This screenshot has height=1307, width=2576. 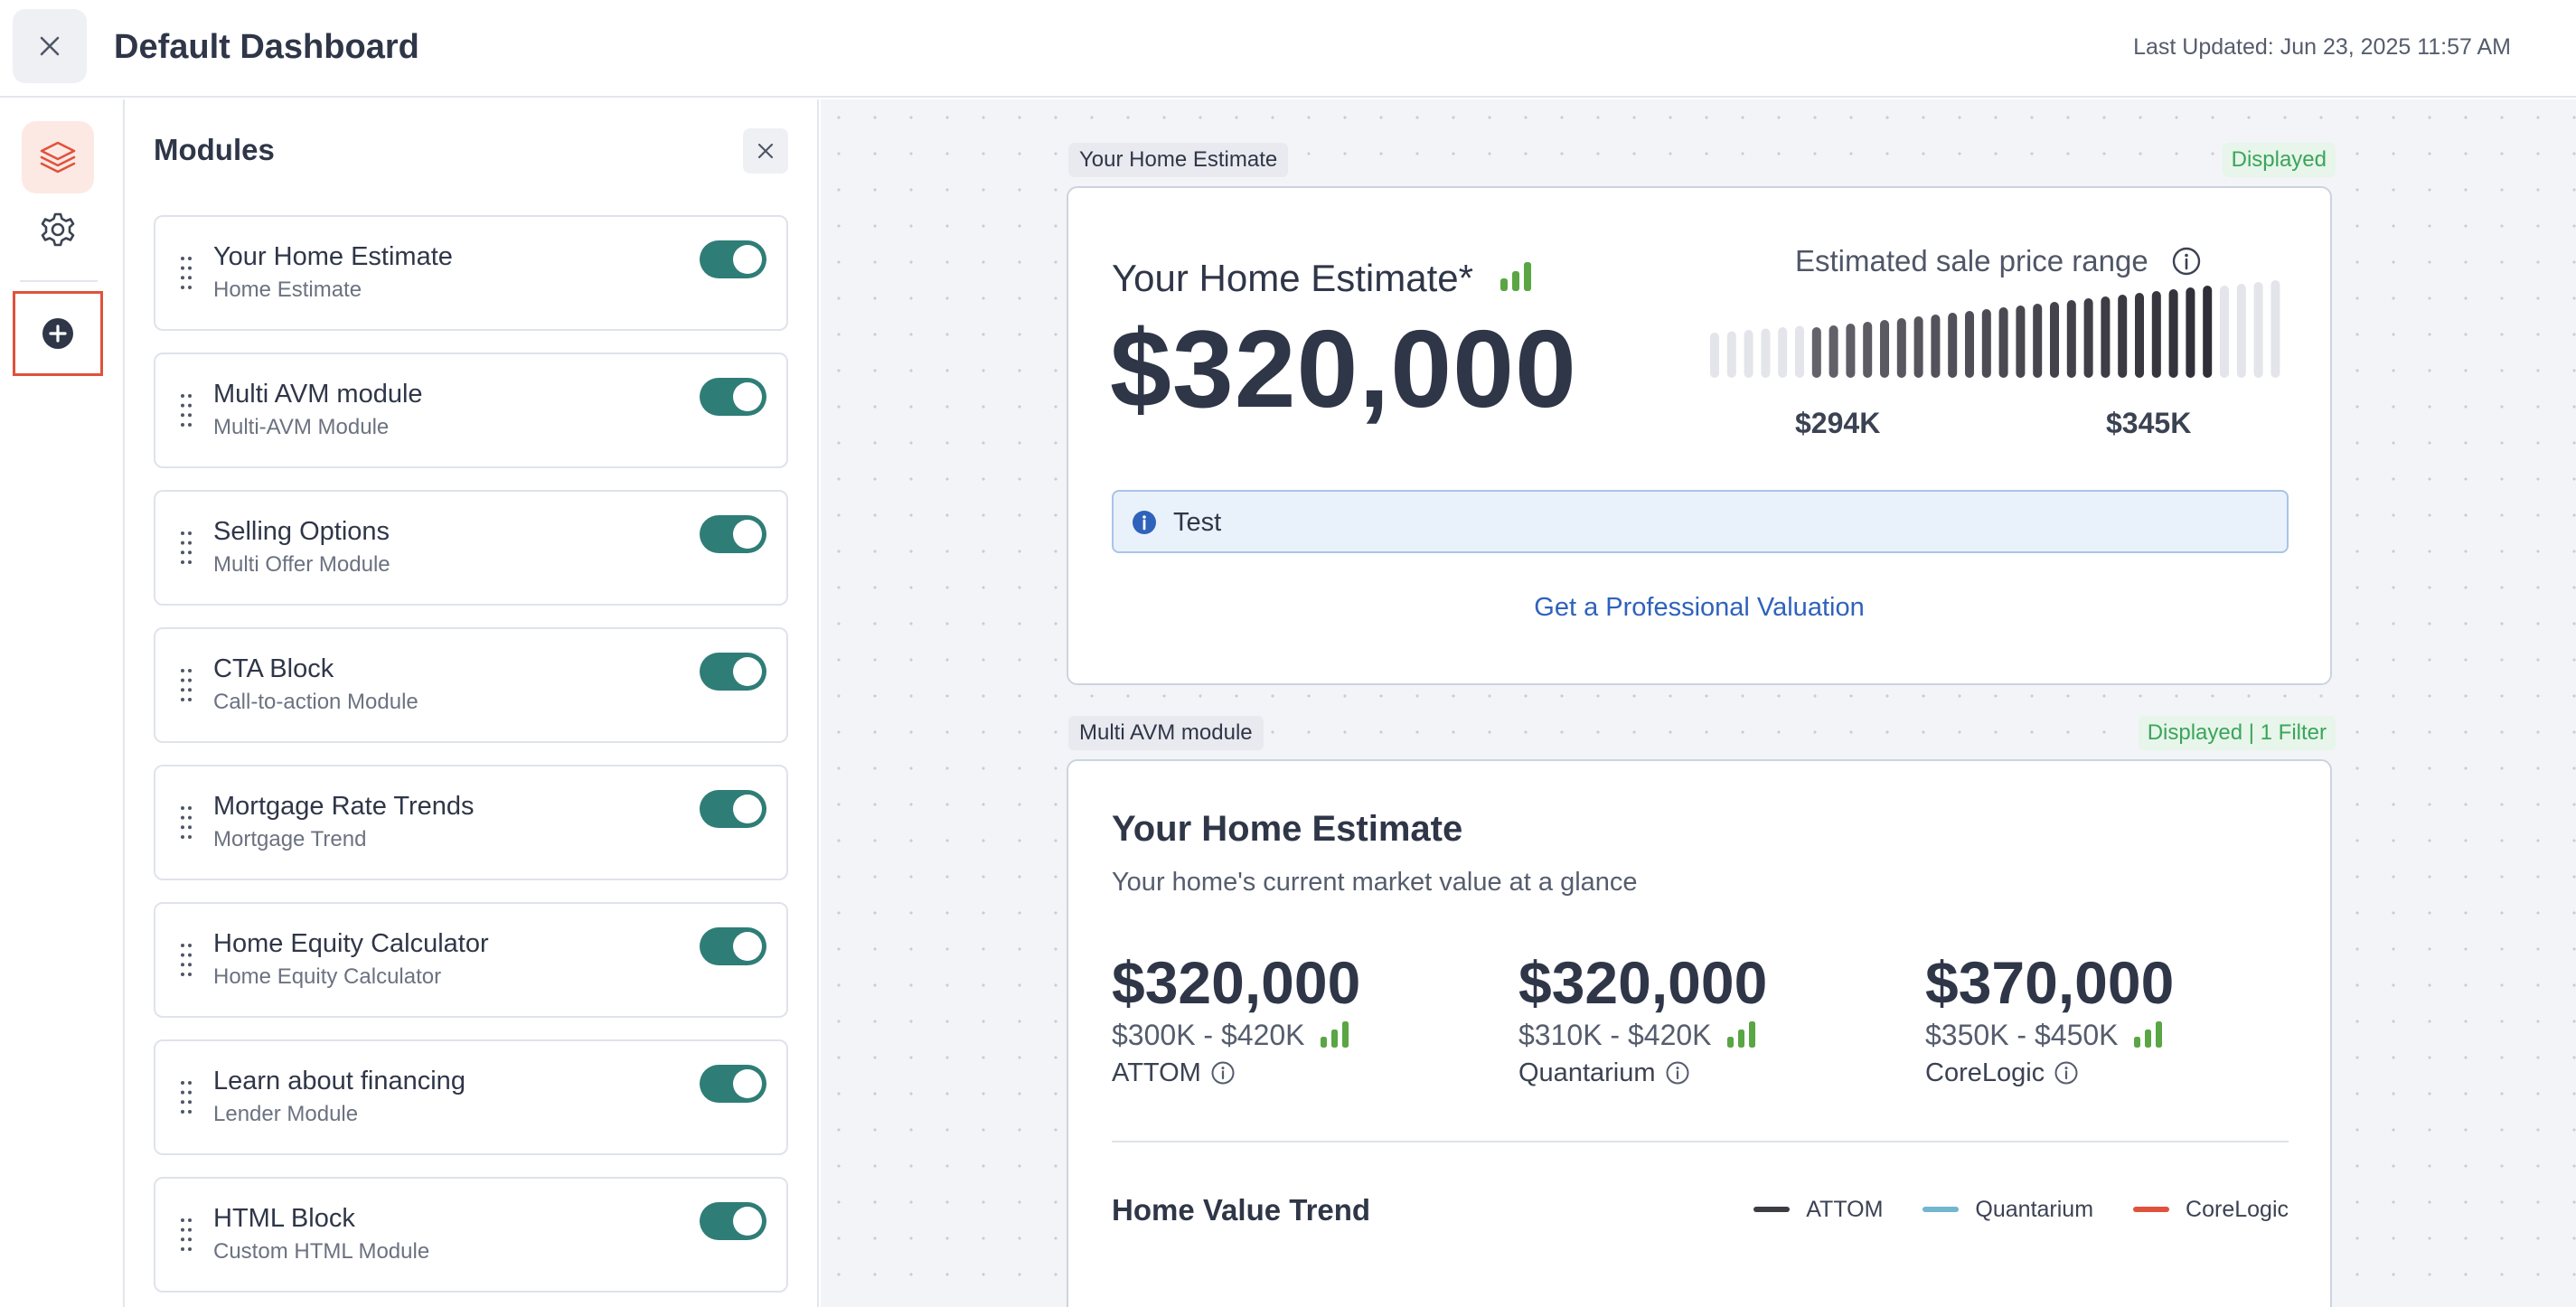 I want to click on provider-name-text: Quantarium, so click(x=1587, y=1072).